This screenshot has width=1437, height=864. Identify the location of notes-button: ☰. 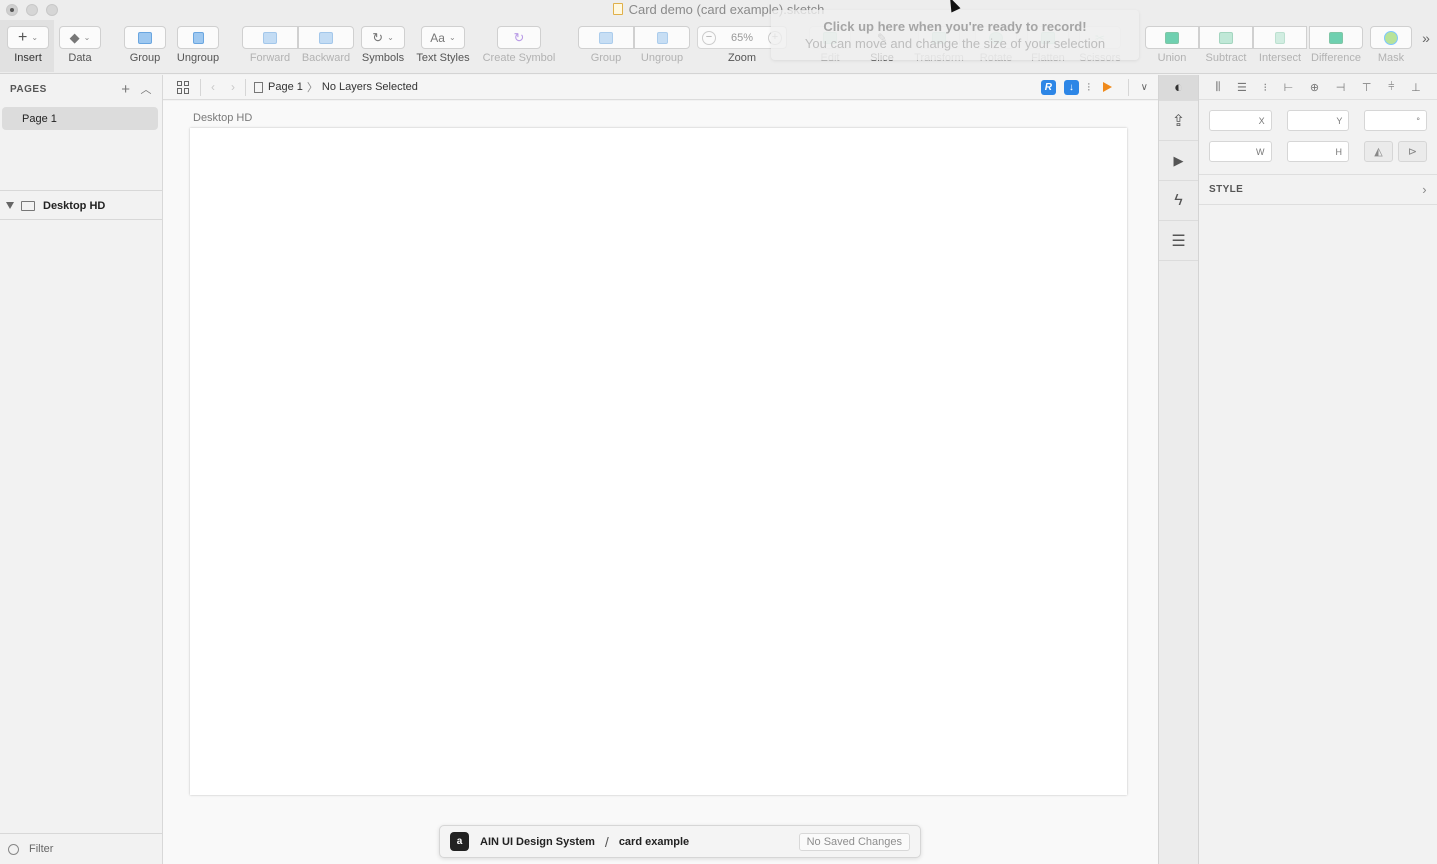
(1178, 241).